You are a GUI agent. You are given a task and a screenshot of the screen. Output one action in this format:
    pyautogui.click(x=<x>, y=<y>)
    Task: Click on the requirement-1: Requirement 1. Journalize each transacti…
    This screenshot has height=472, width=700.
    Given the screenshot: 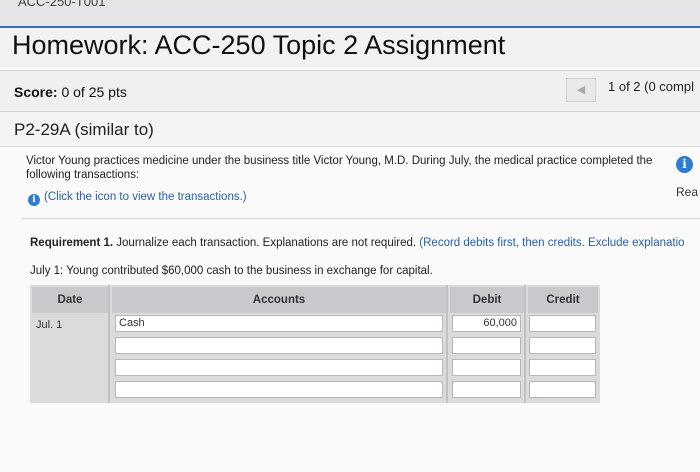 What is the action you would take?
    pyautogui.click(x=357, y=243)
    